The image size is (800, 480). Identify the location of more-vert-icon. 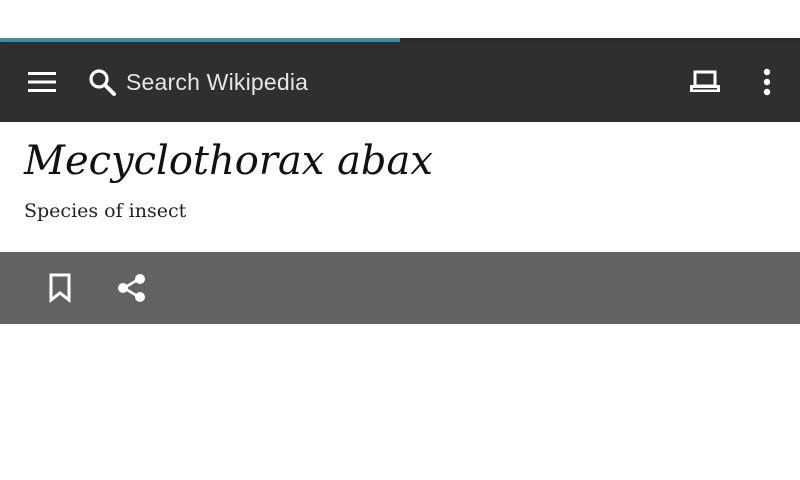
(767, 82).